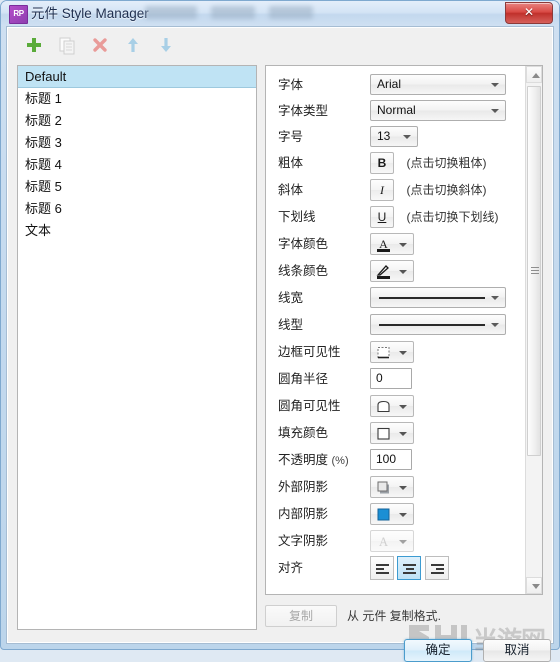 The width and height of the screenshot is (560, 662). I want to click on underline-toggle-button: U, so click(382, 217).